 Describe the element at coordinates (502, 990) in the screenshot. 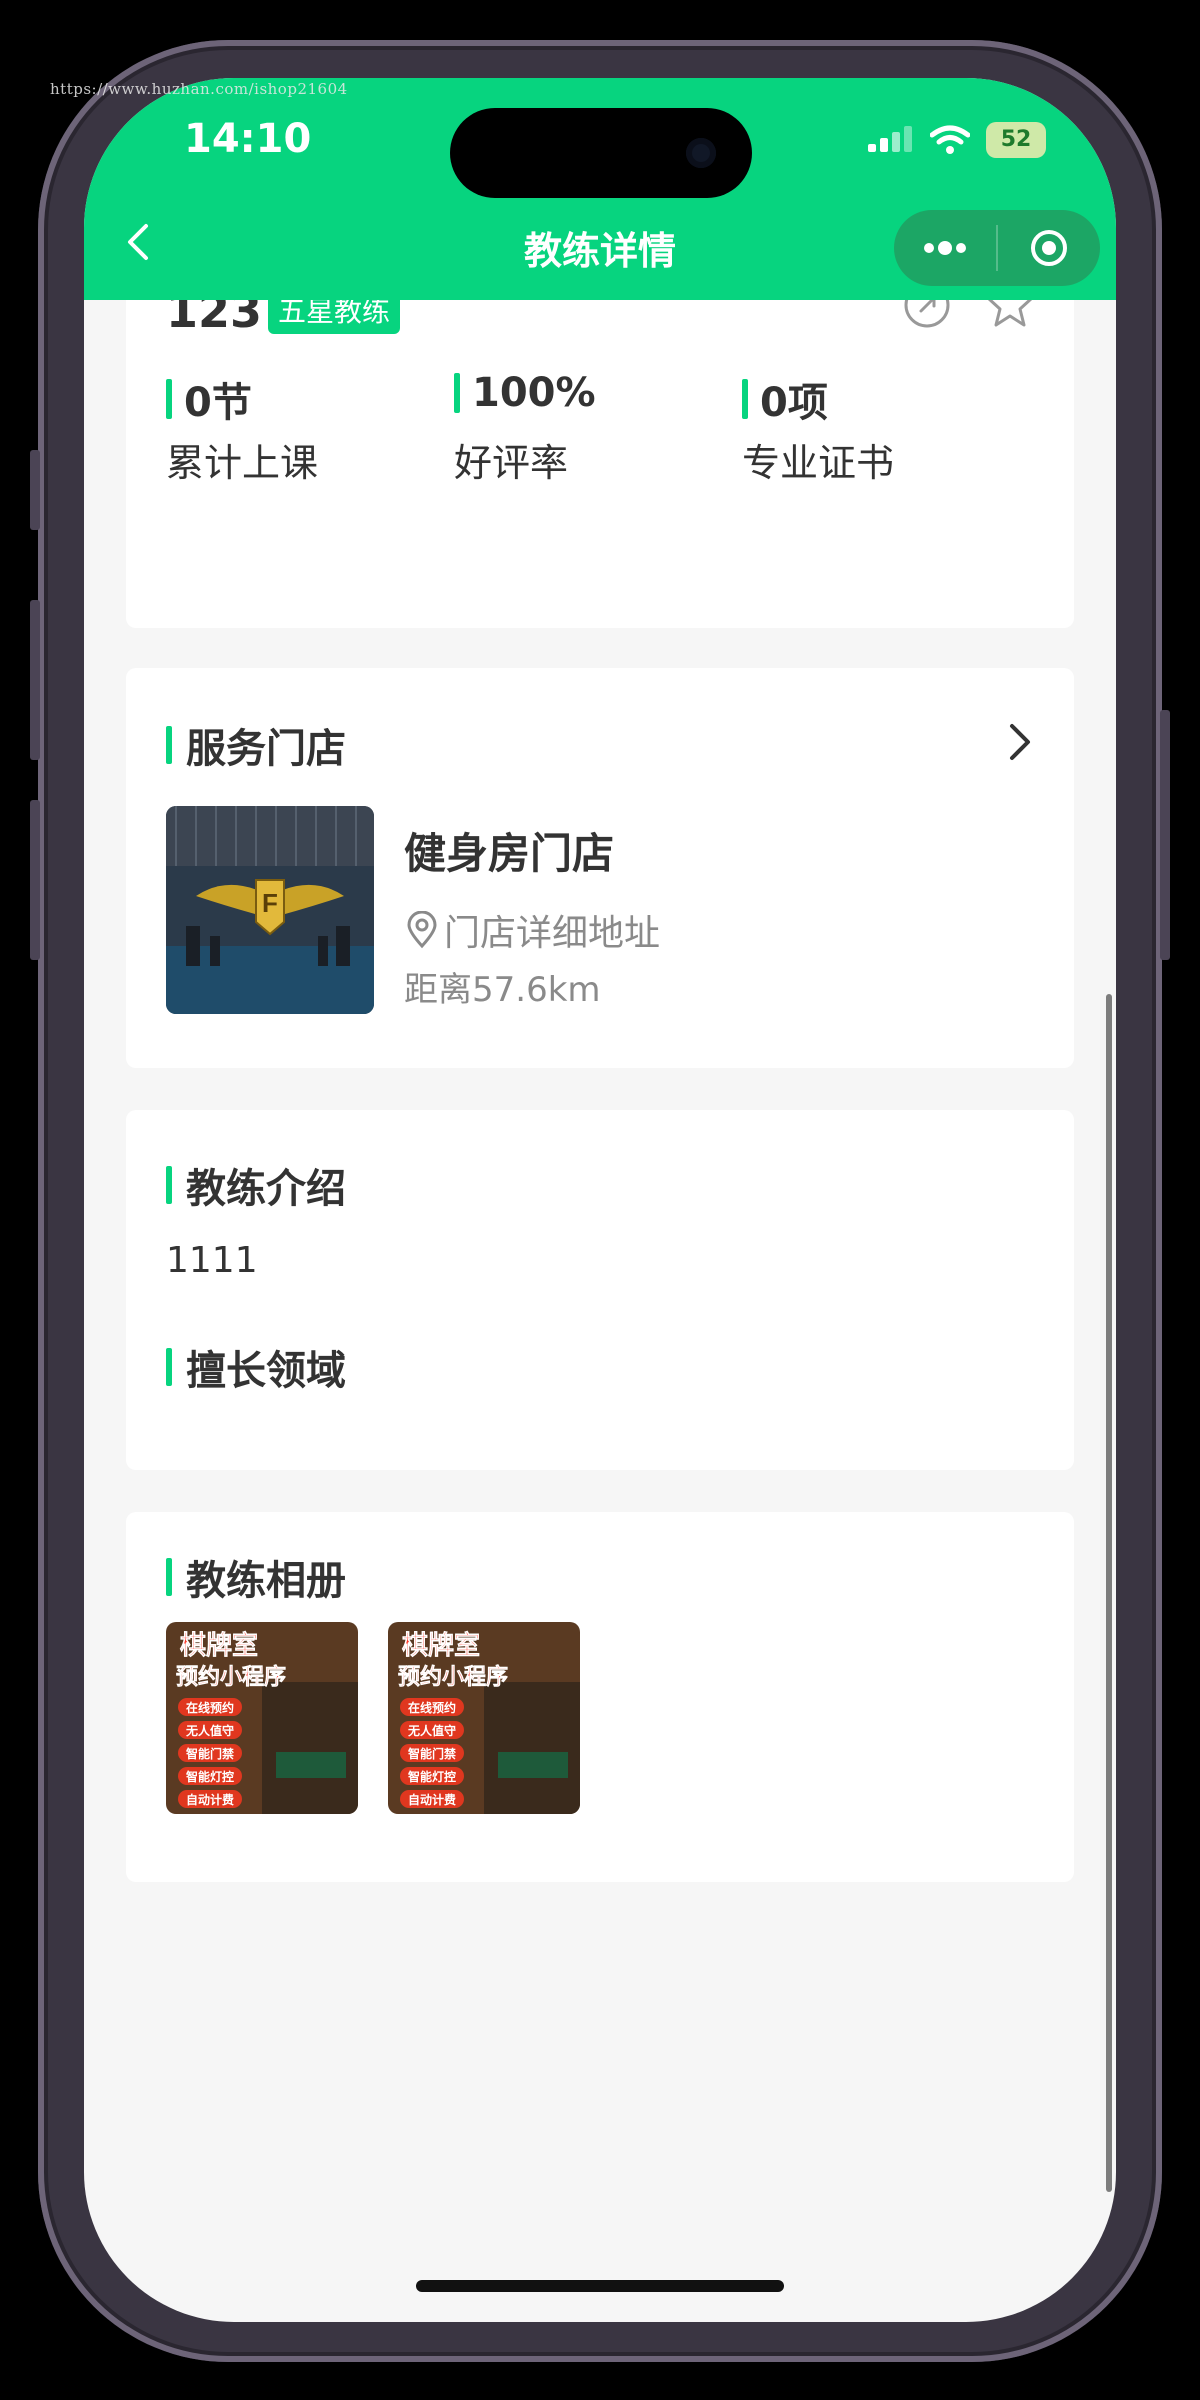

I see `store-distance: 距离57.6km` at that location.